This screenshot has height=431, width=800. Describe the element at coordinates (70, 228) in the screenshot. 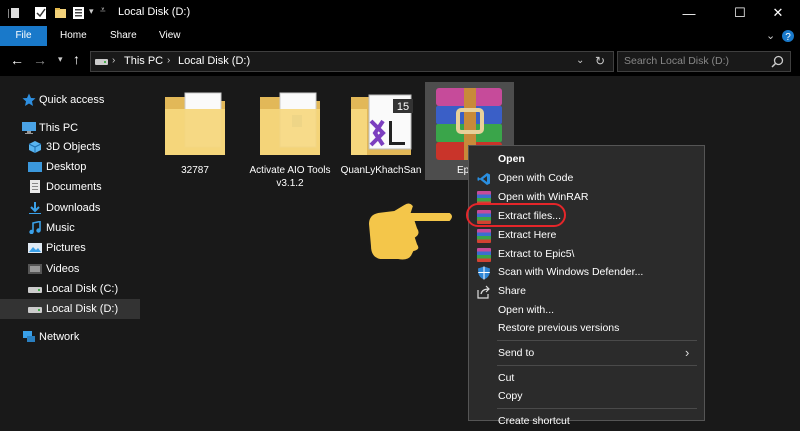

I see `nav-item-music: Music` at that location.